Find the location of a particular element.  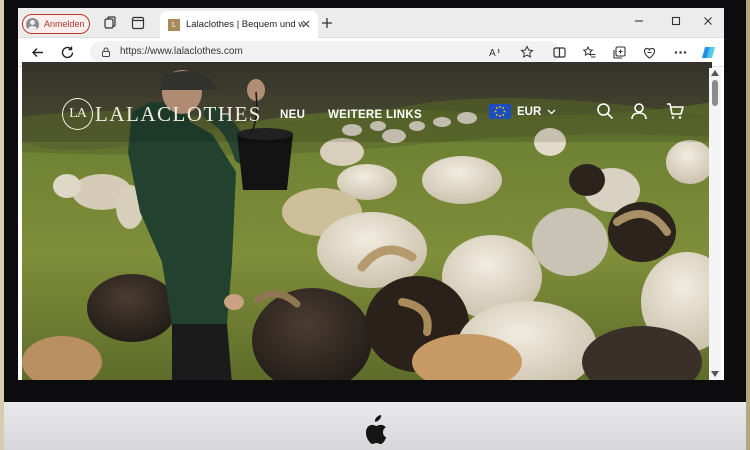

site-logo: LA LALACLOTHES is located at coordinates (162, 114).